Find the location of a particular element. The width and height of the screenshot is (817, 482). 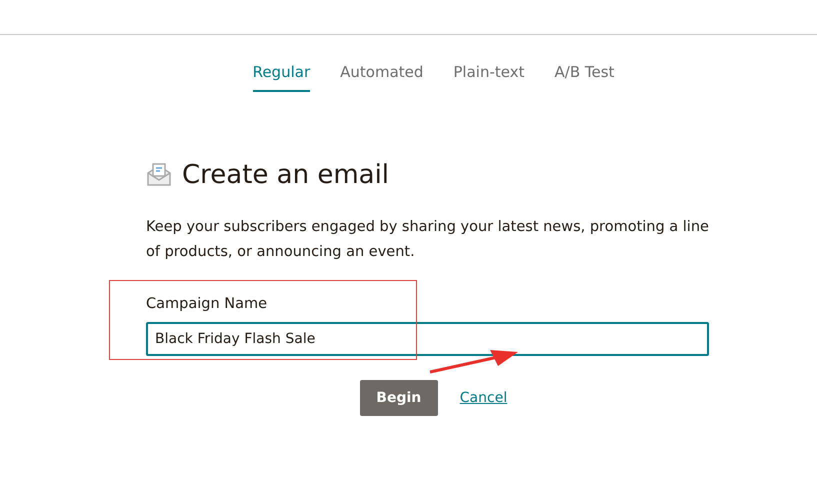

tab: Plain-text is located at coordinates (488, 76).